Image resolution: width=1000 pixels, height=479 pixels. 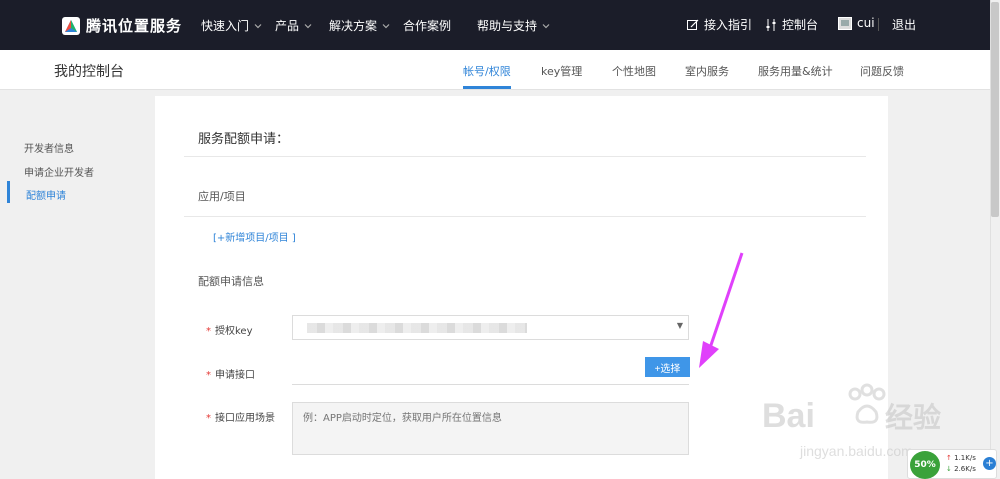 I want to click on sidebar-active-indicator, so click(x=8, y=192).